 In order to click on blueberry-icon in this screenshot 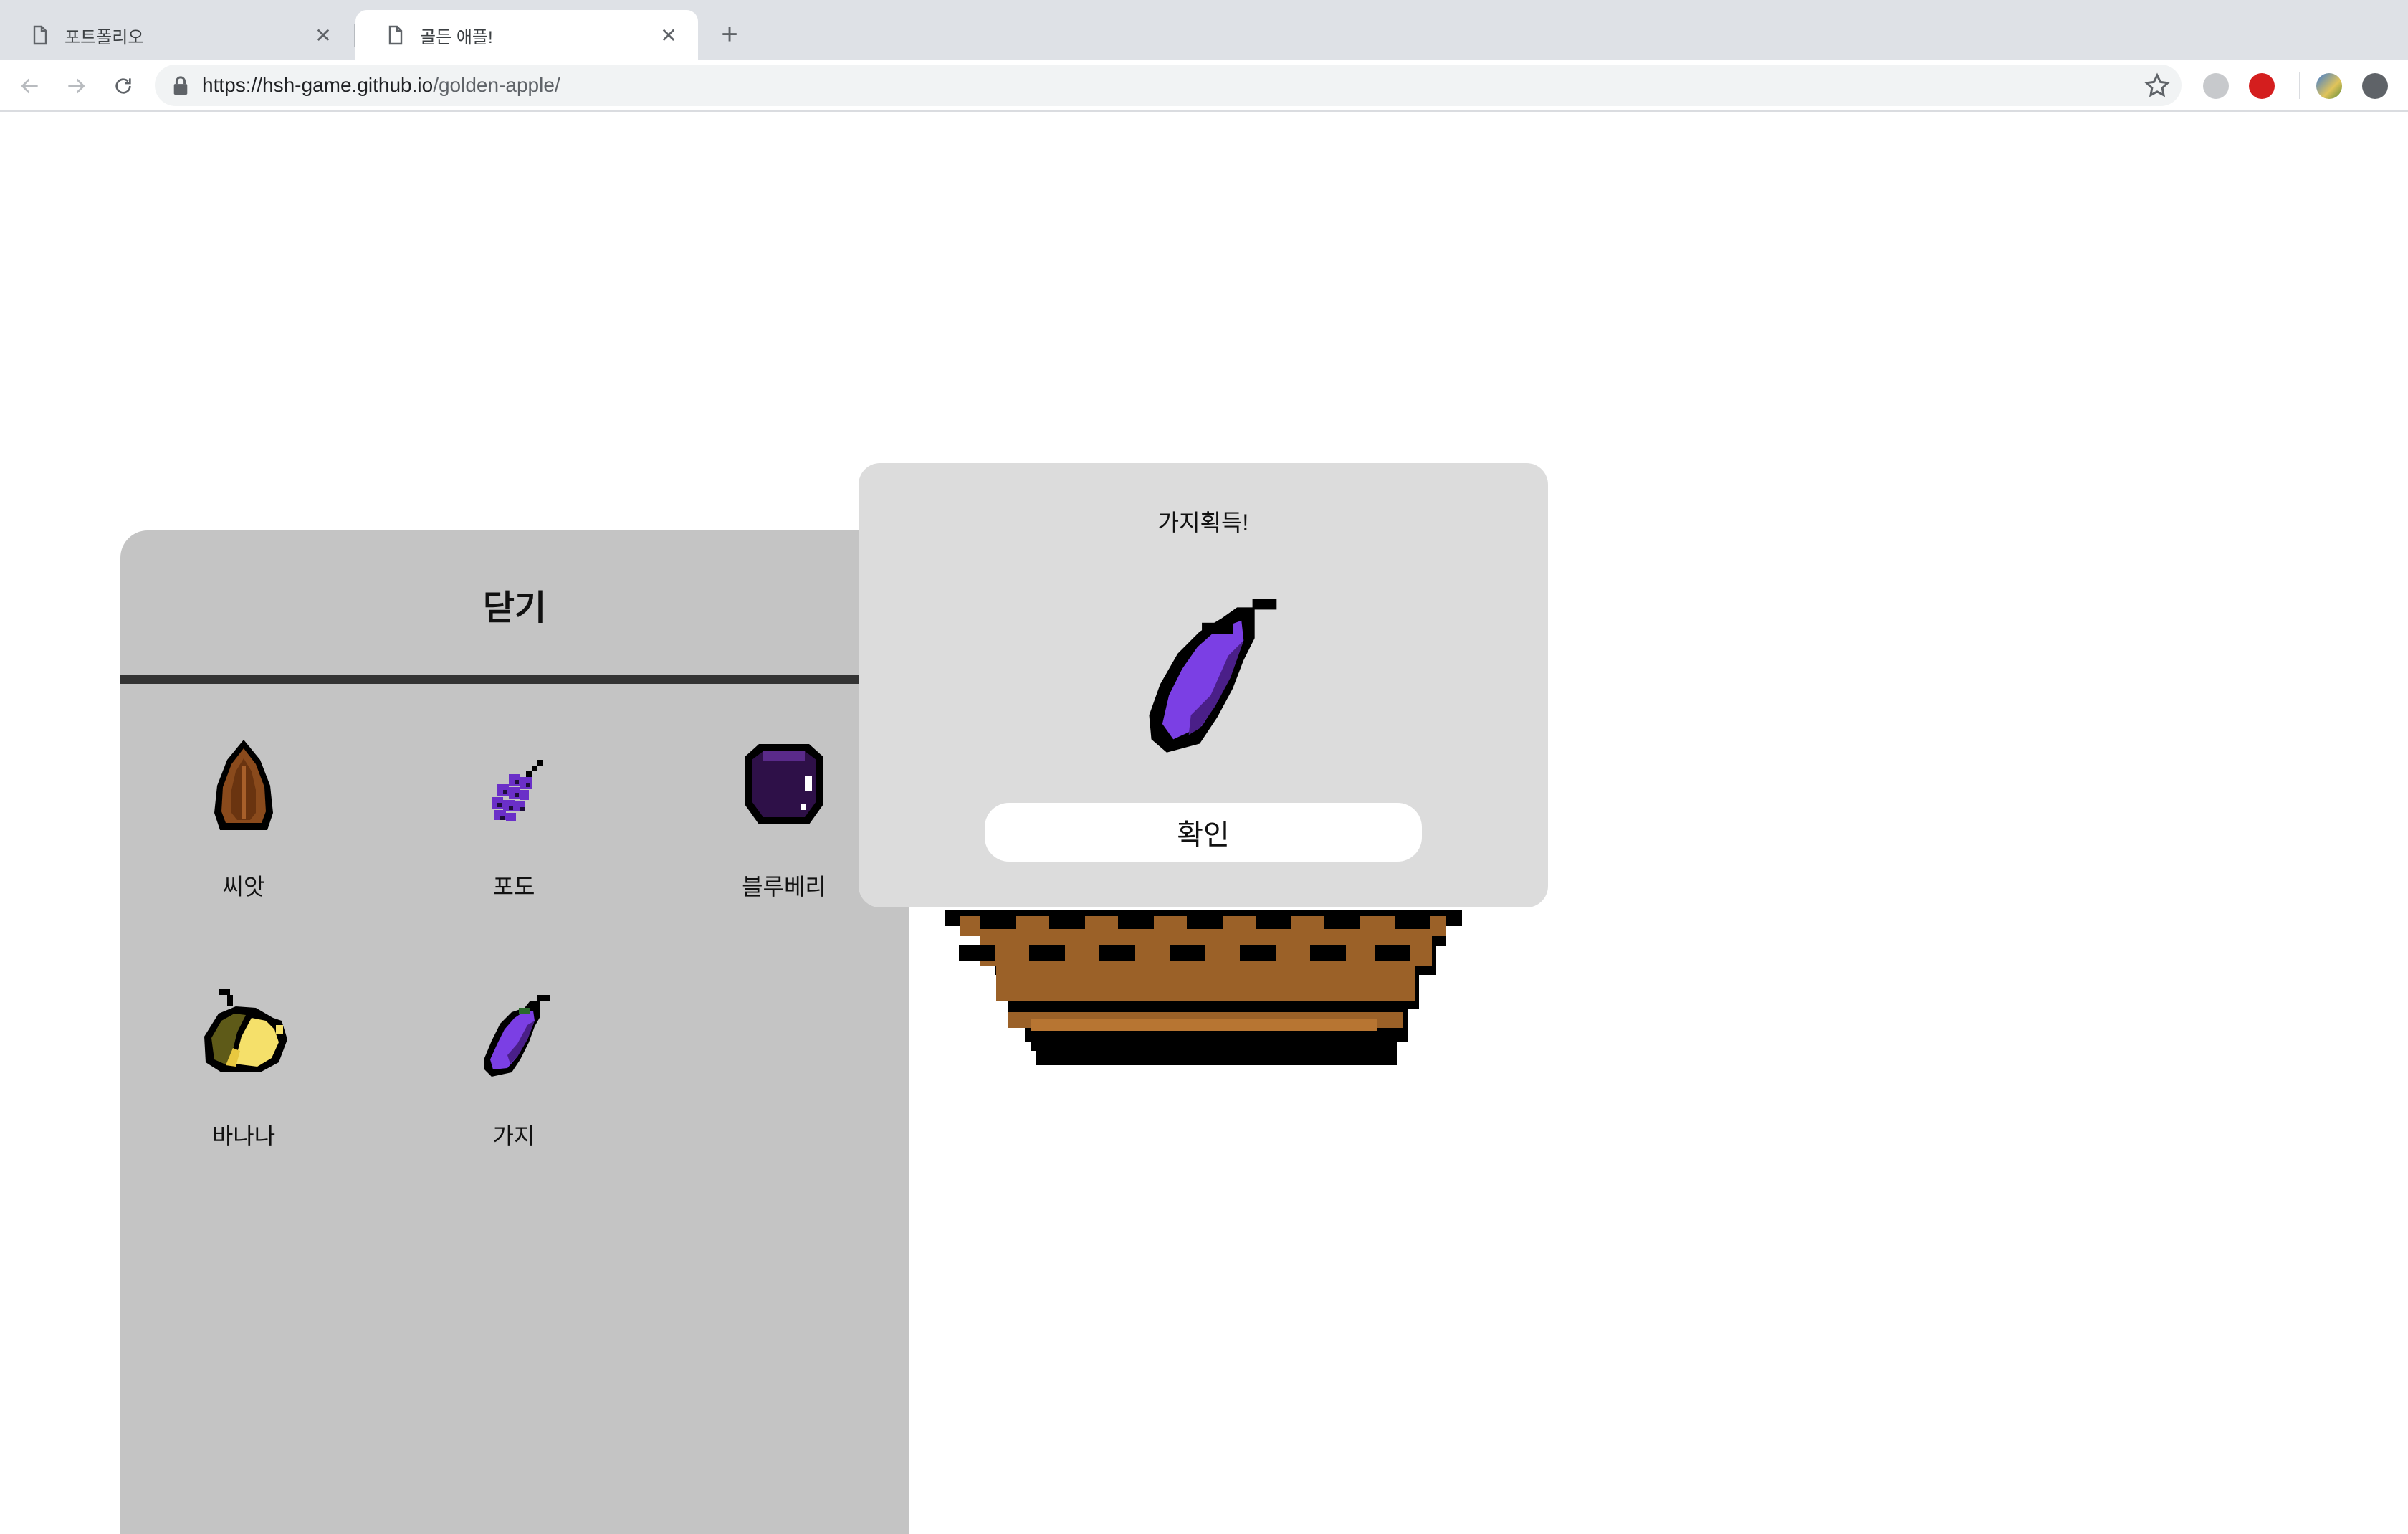, I will do `click(784, 784)`.